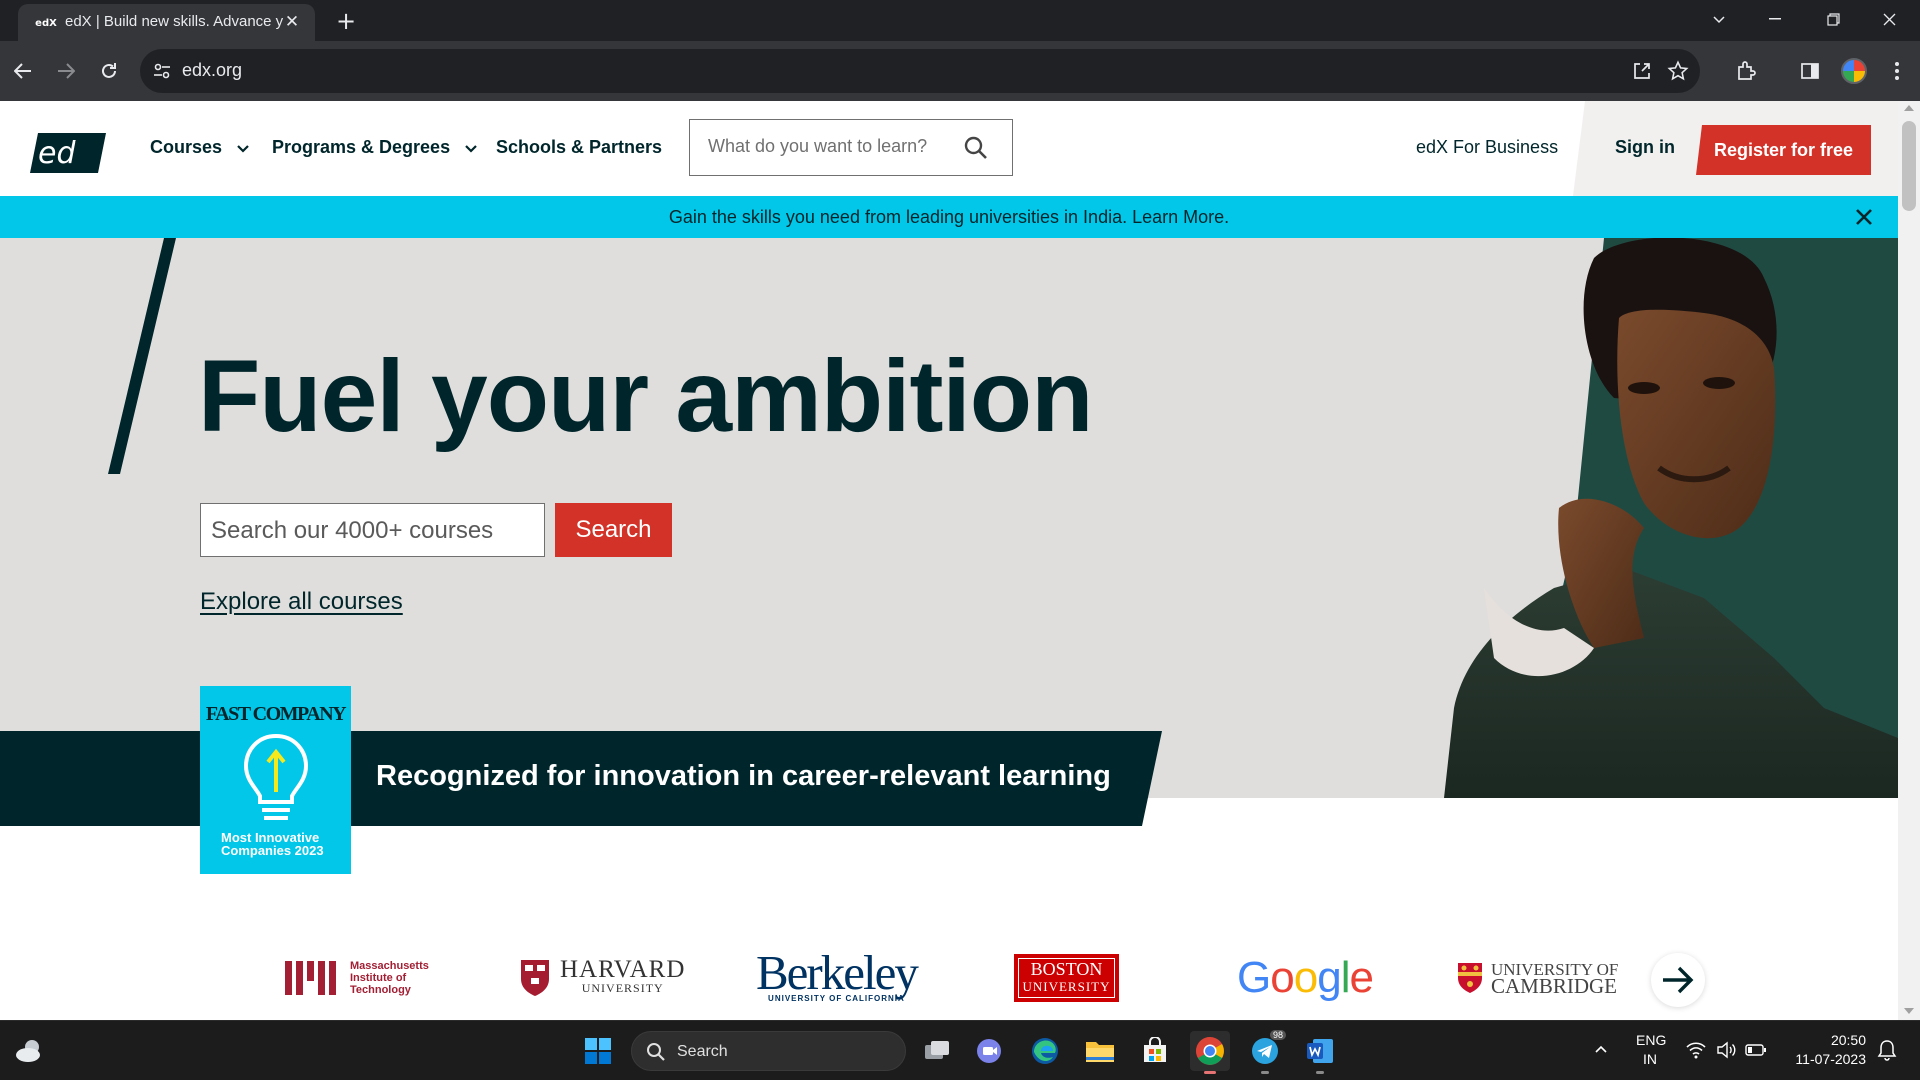 The width and height of the screenshot is (1920, 1080). I want to click on bu-line-1: BOSTON, so click(1066, 968).